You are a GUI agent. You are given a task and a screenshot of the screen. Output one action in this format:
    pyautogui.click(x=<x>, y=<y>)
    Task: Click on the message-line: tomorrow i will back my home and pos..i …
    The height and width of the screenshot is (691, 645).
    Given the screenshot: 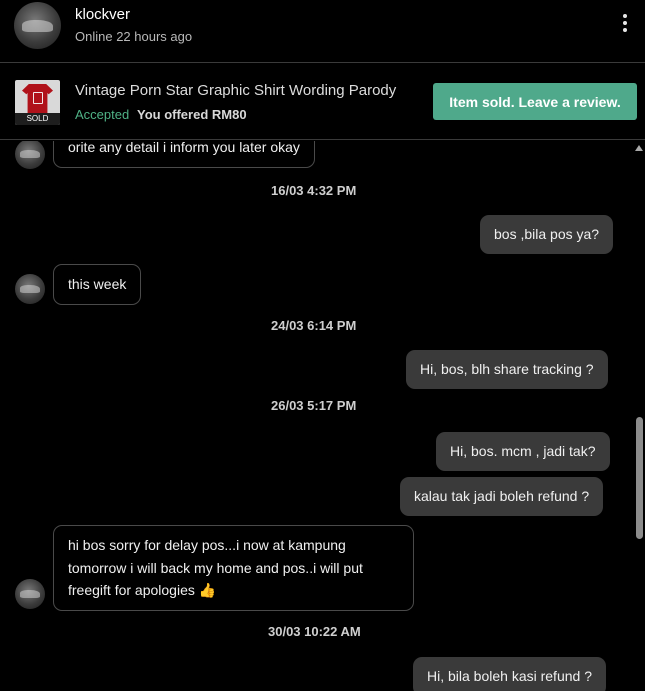 What is the action you would take?
    pyautogui.click(x=215, y=567)
    